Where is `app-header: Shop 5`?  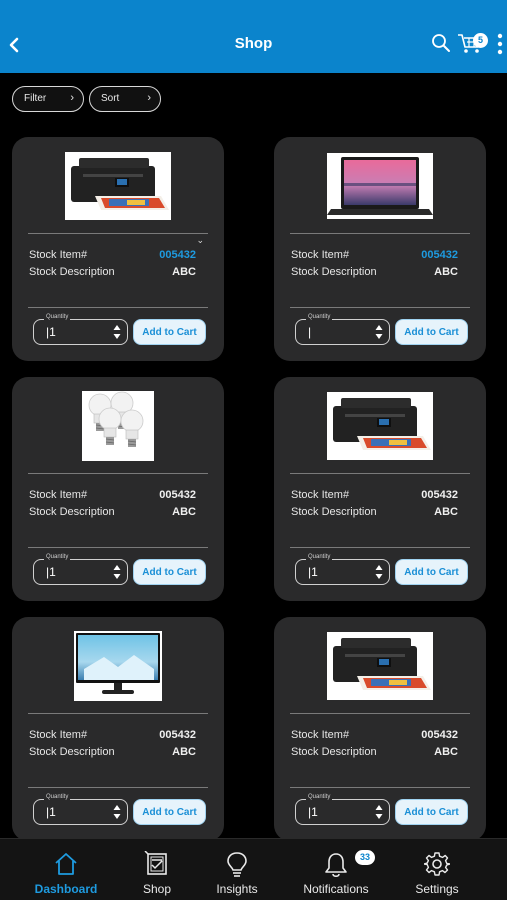 app-header: Shop 5 is located at coordinates (253, 36).